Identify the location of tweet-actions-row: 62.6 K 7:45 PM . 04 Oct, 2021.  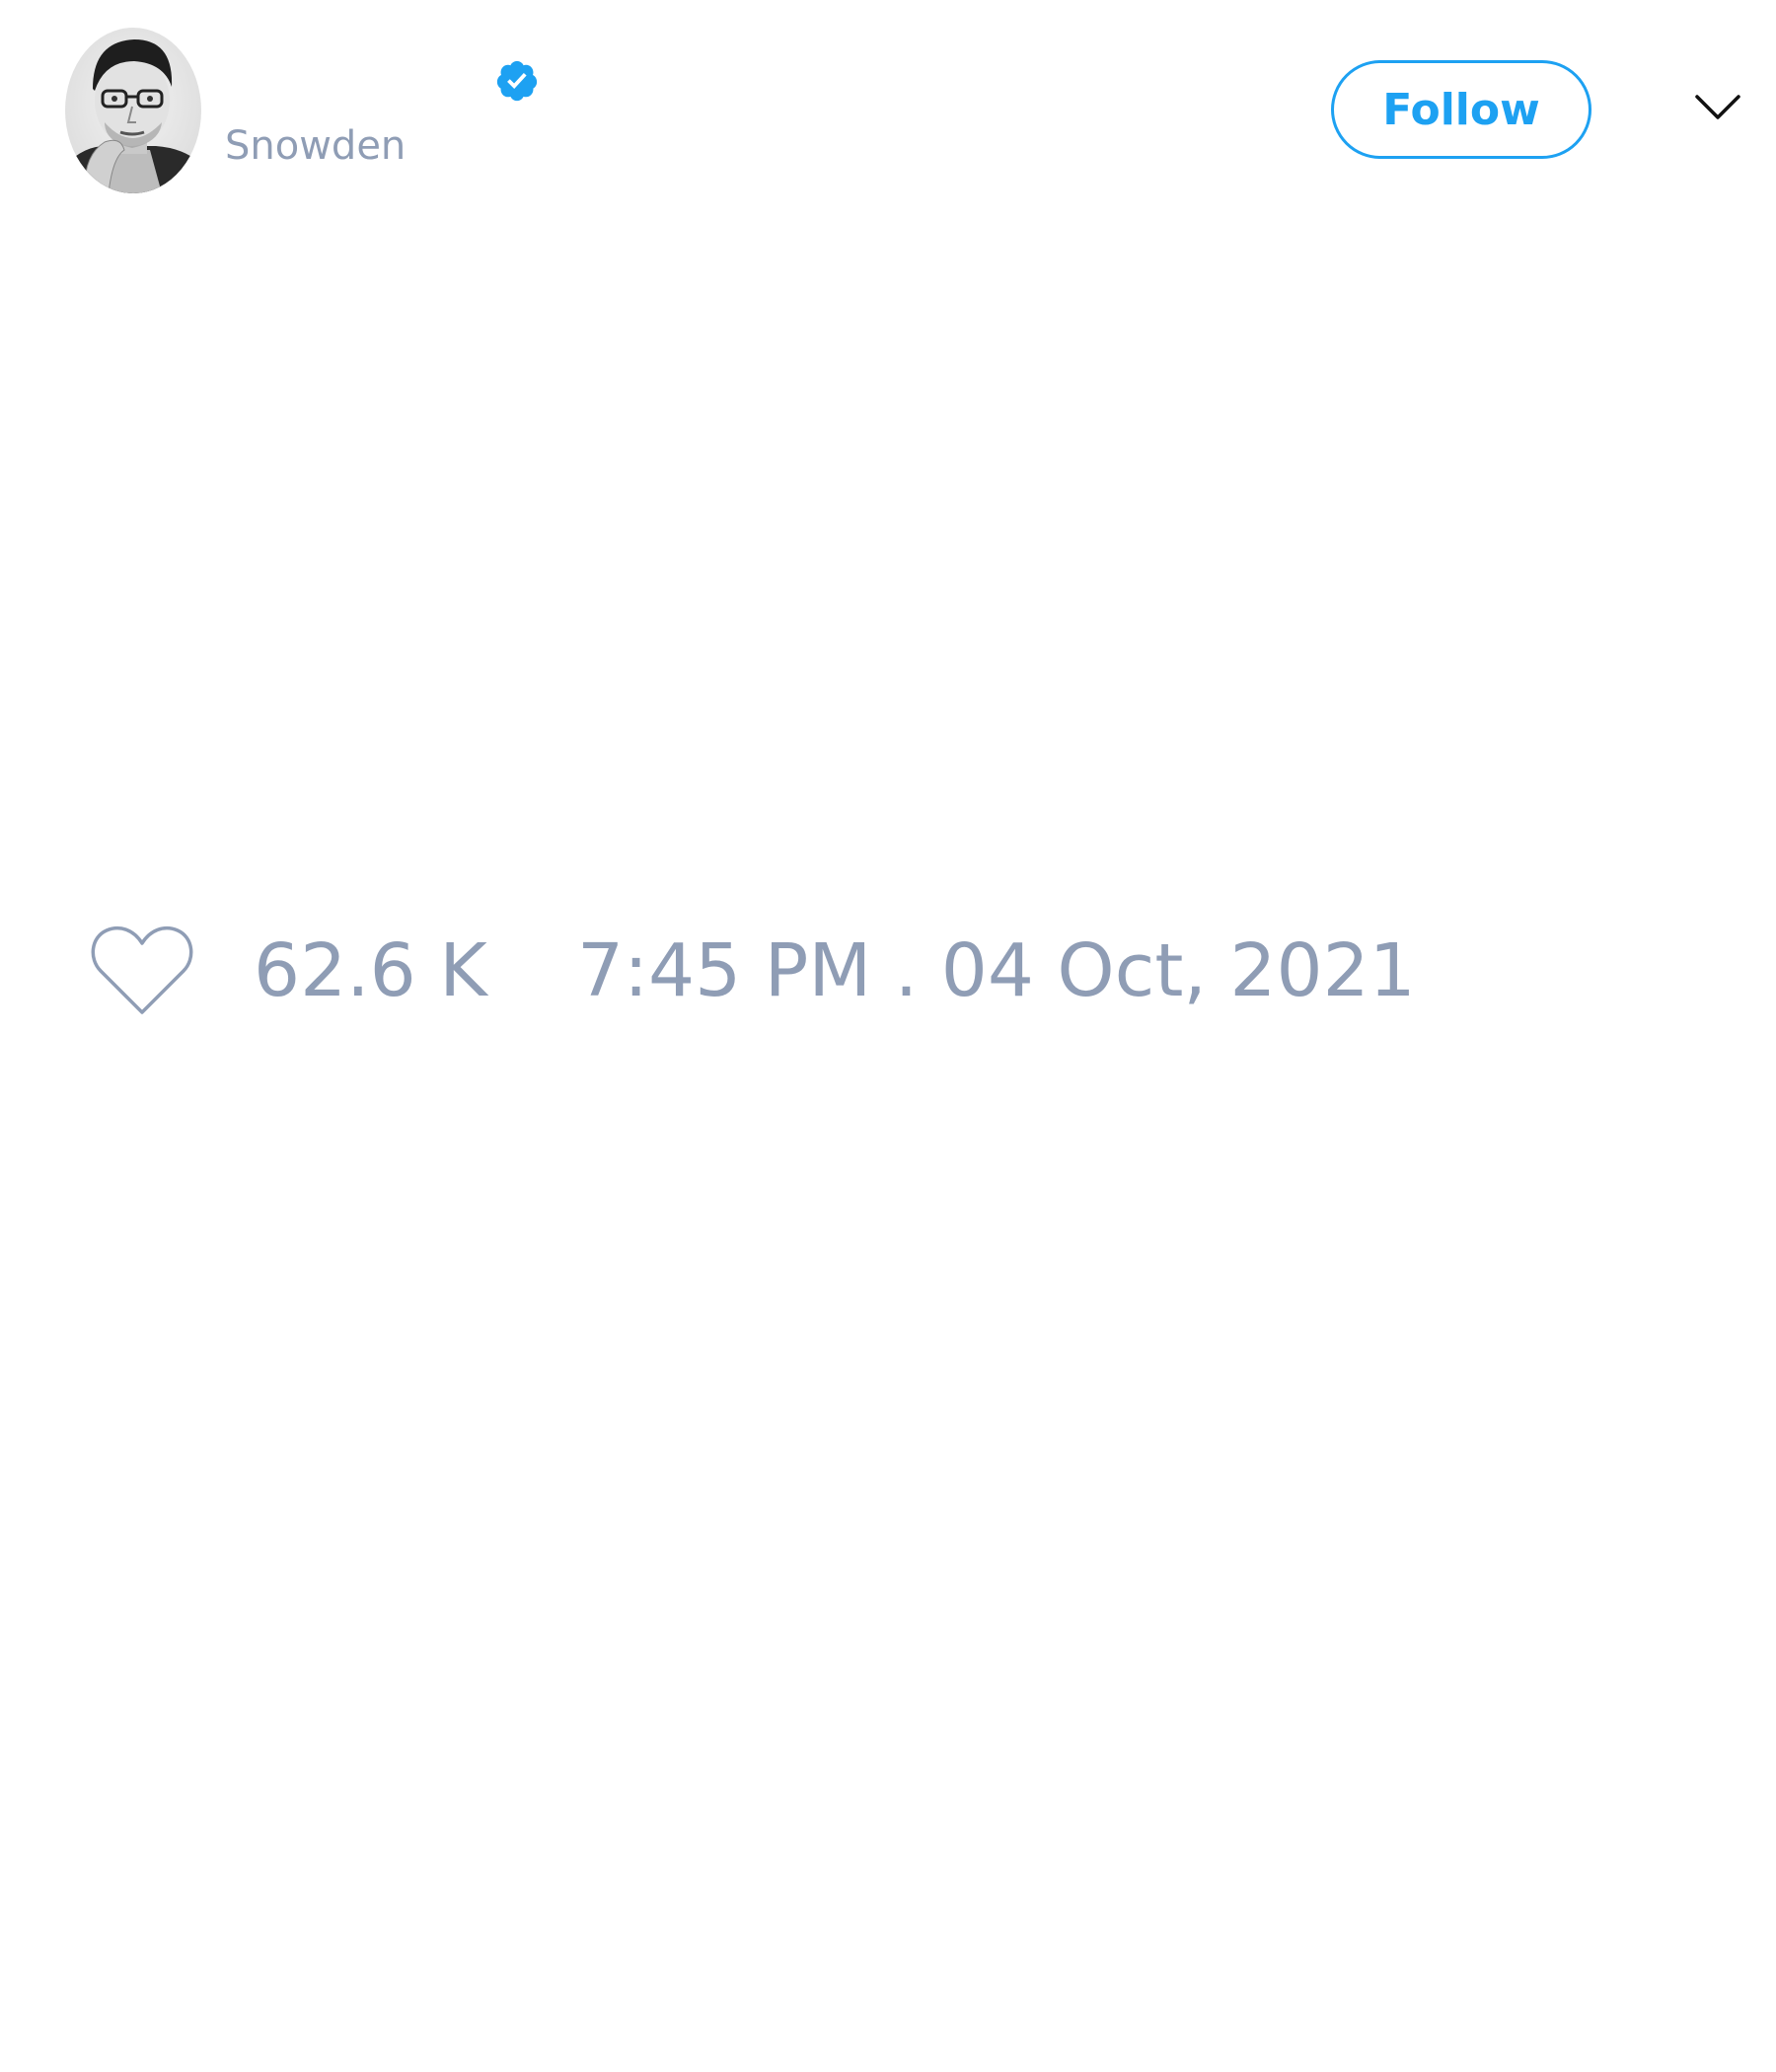
(888, 977).